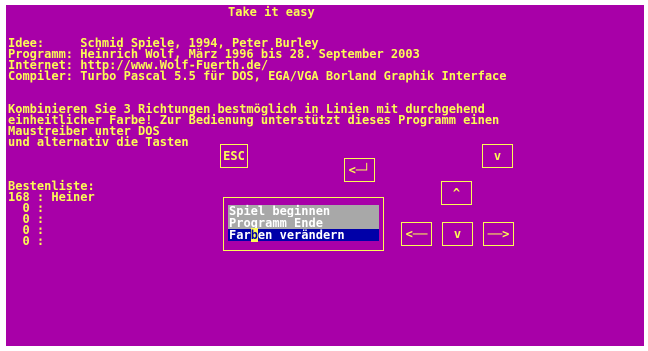 This screenshot has width=648, height=351. Describe the element at coordinates (254, 235) in the screenshot. I see `text-cursor: b` at that location.